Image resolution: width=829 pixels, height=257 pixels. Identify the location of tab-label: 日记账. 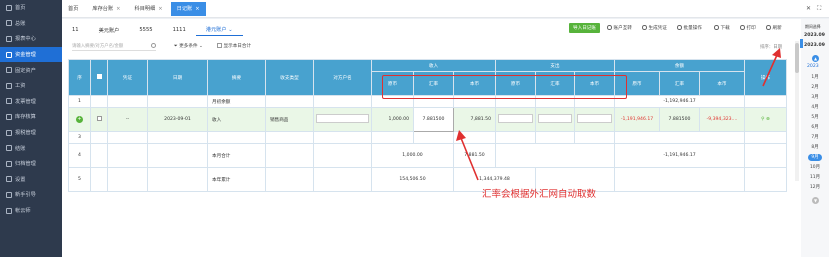
(184, 9).